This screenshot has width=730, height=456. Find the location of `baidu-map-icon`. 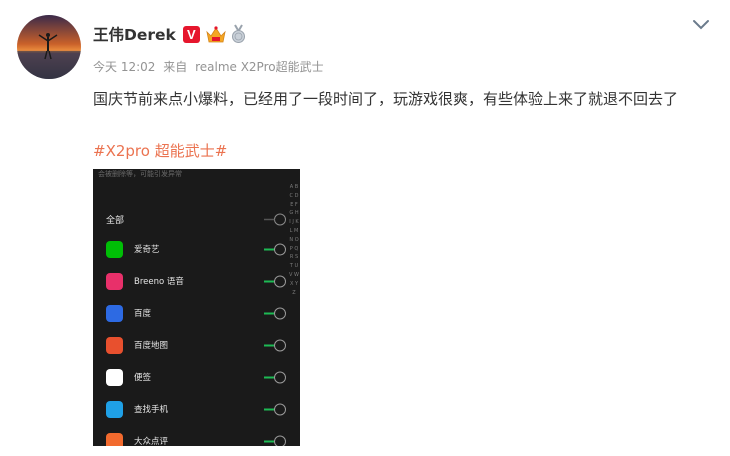

baidu-map-icon is located at coordinates (114, 345).